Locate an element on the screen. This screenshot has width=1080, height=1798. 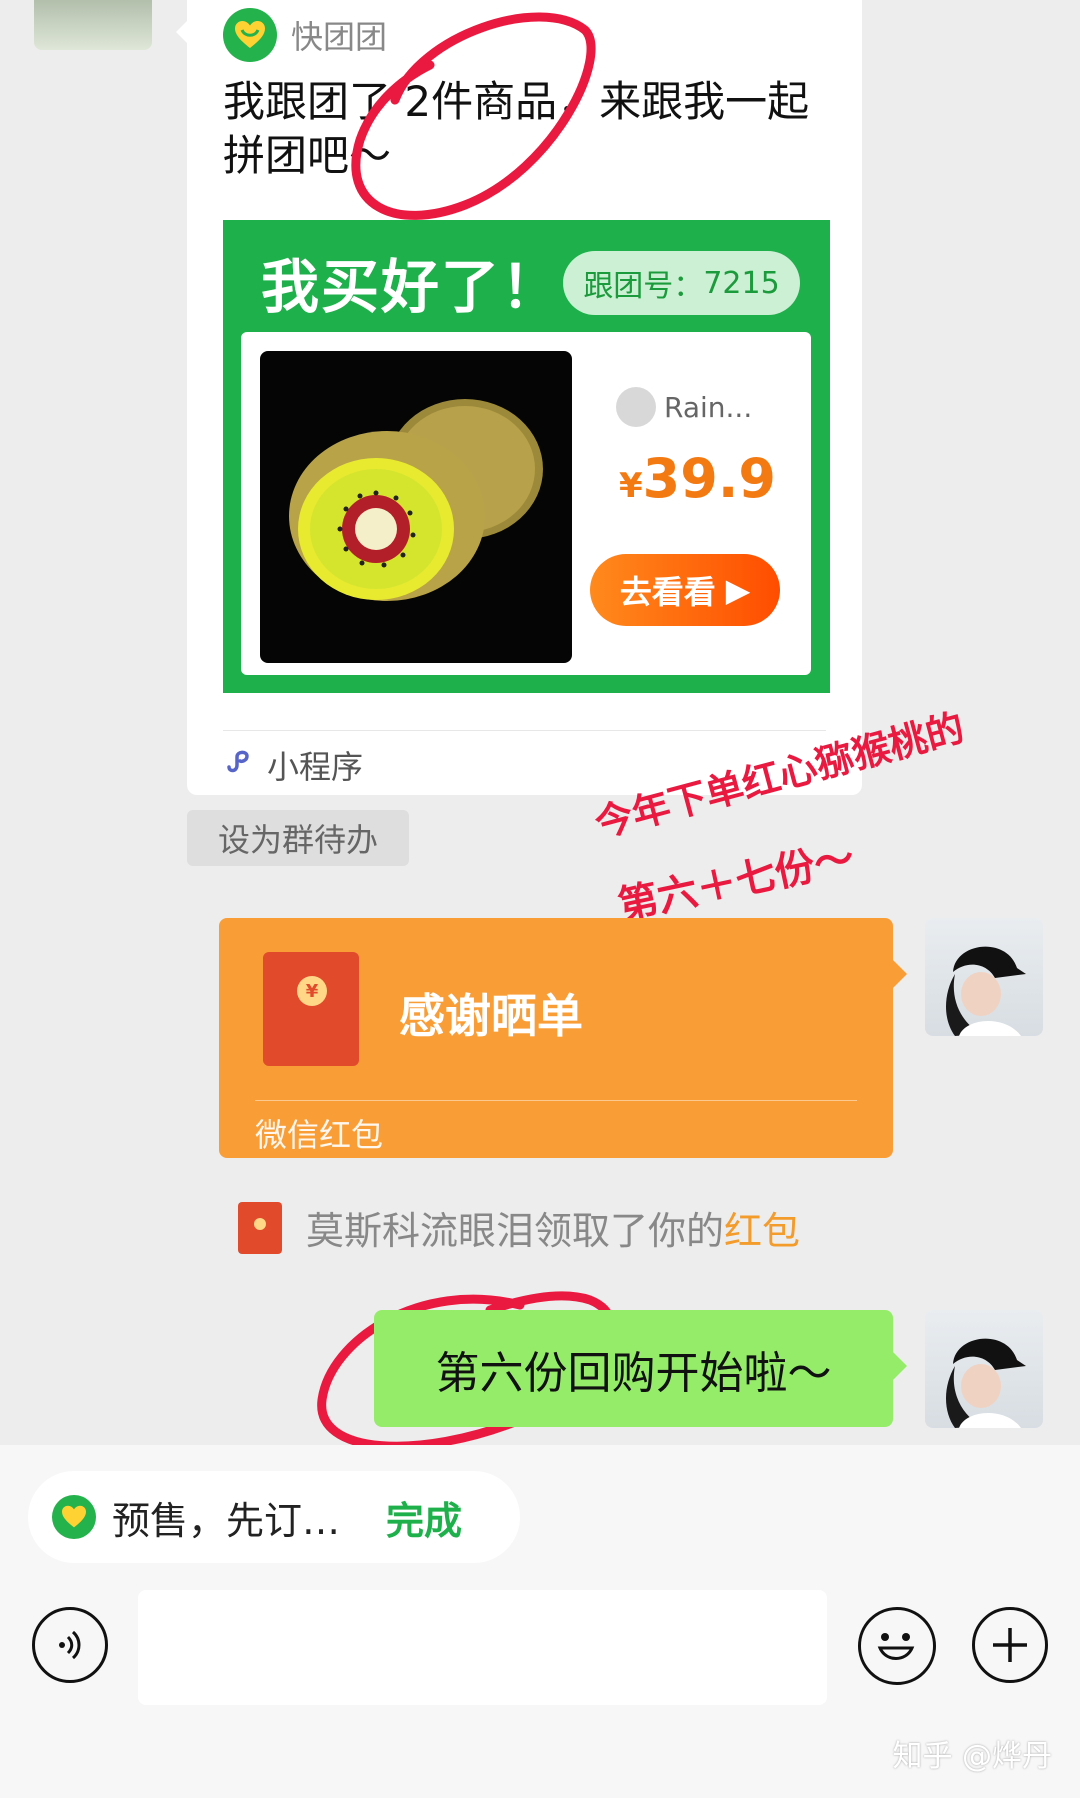
mini-program-icon is located at coordinates (239, 765).